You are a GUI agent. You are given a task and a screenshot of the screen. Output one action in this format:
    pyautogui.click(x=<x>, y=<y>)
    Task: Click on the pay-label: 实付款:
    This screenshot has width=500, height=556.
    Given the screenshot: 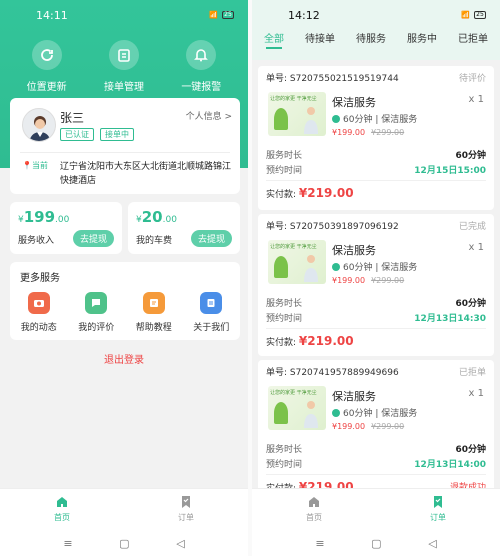 What is the action you would take?
    pyautogui.click(x=281, y=195)
    